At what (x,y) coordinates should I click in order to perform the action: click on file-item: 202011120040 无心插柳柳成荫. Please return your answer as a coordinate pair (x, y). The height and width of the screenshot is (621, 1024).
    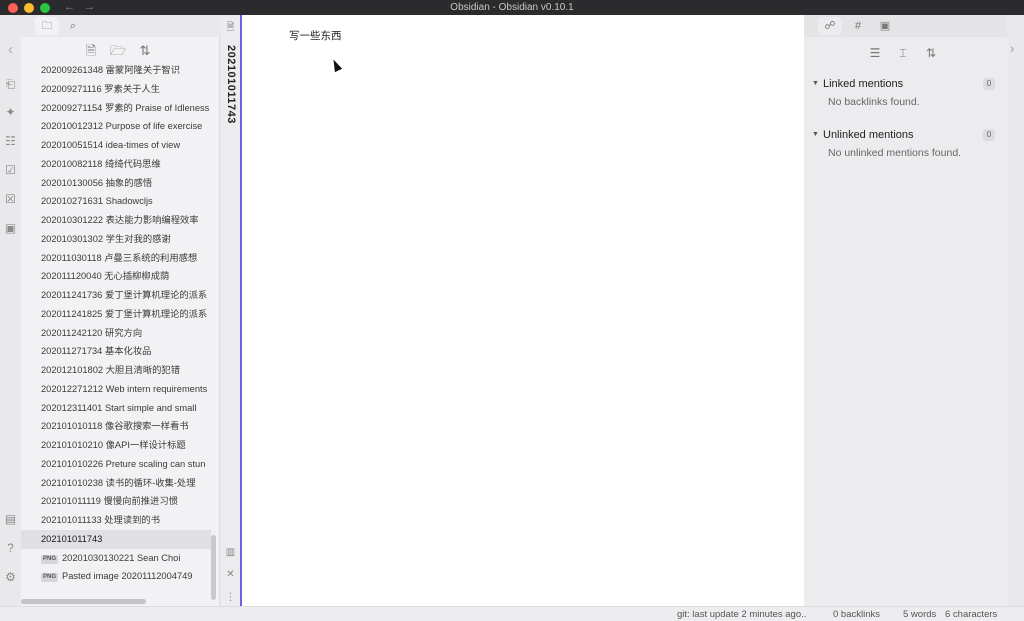
    Looking at the image, I should click on (116, 276).